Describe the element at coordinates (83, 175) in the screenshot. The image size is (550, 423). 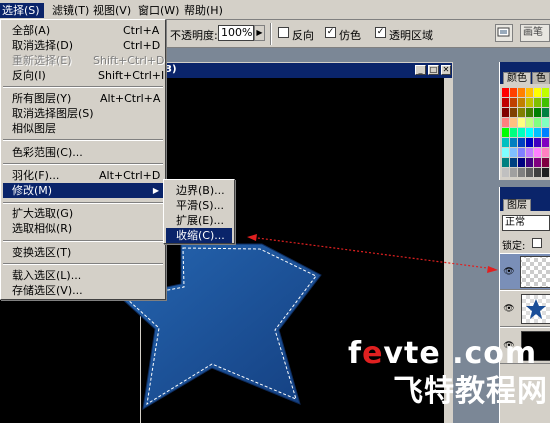
I see `menu-item-feather: 羽化(F)... Alt+Ctrl+D` at that location.